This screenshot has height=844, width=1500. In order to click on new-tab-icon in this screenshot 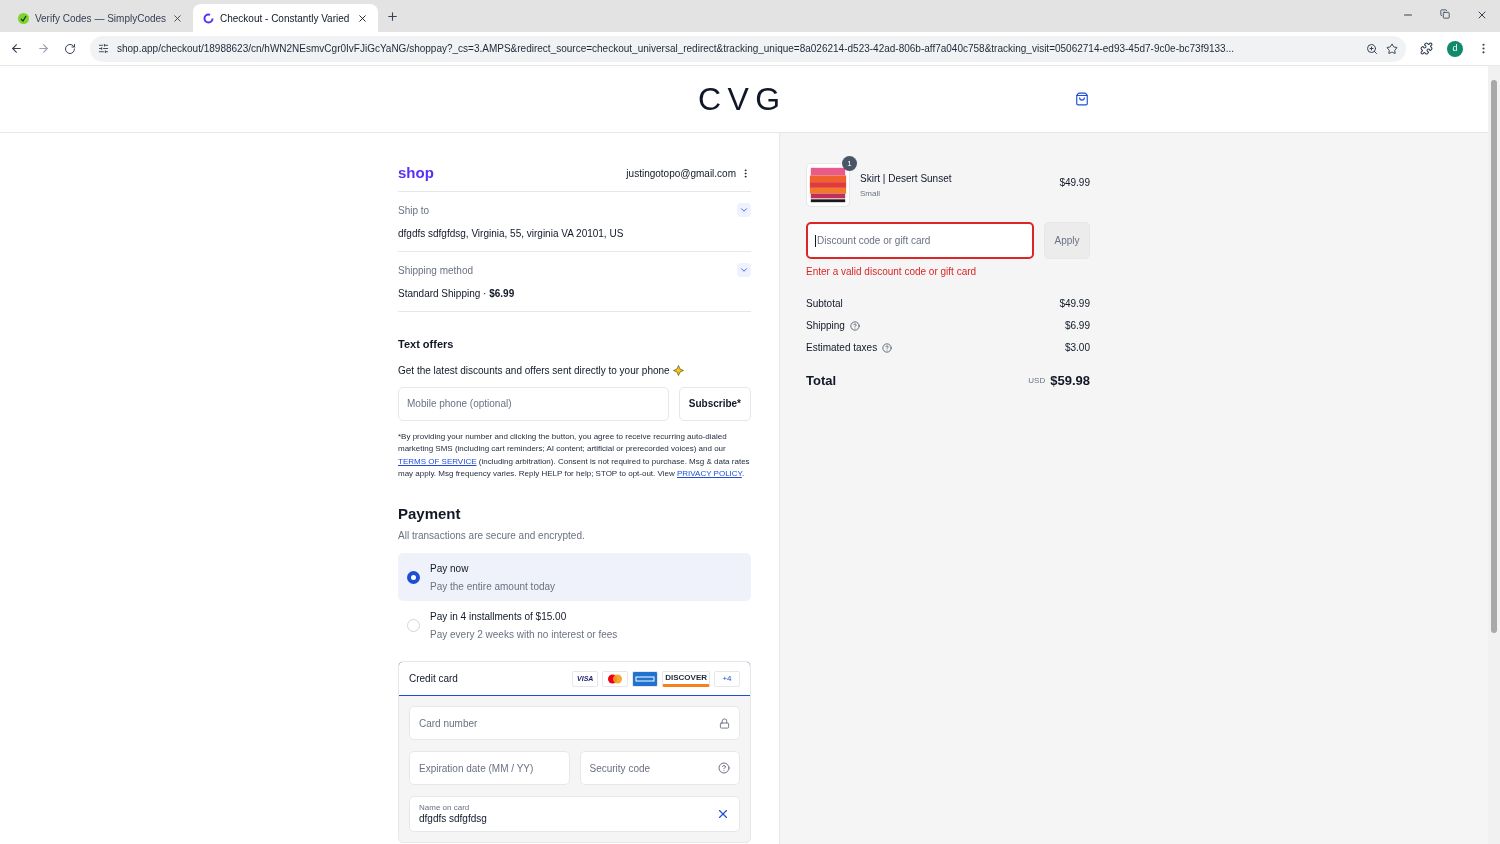, I will do `click(392, 16)`.